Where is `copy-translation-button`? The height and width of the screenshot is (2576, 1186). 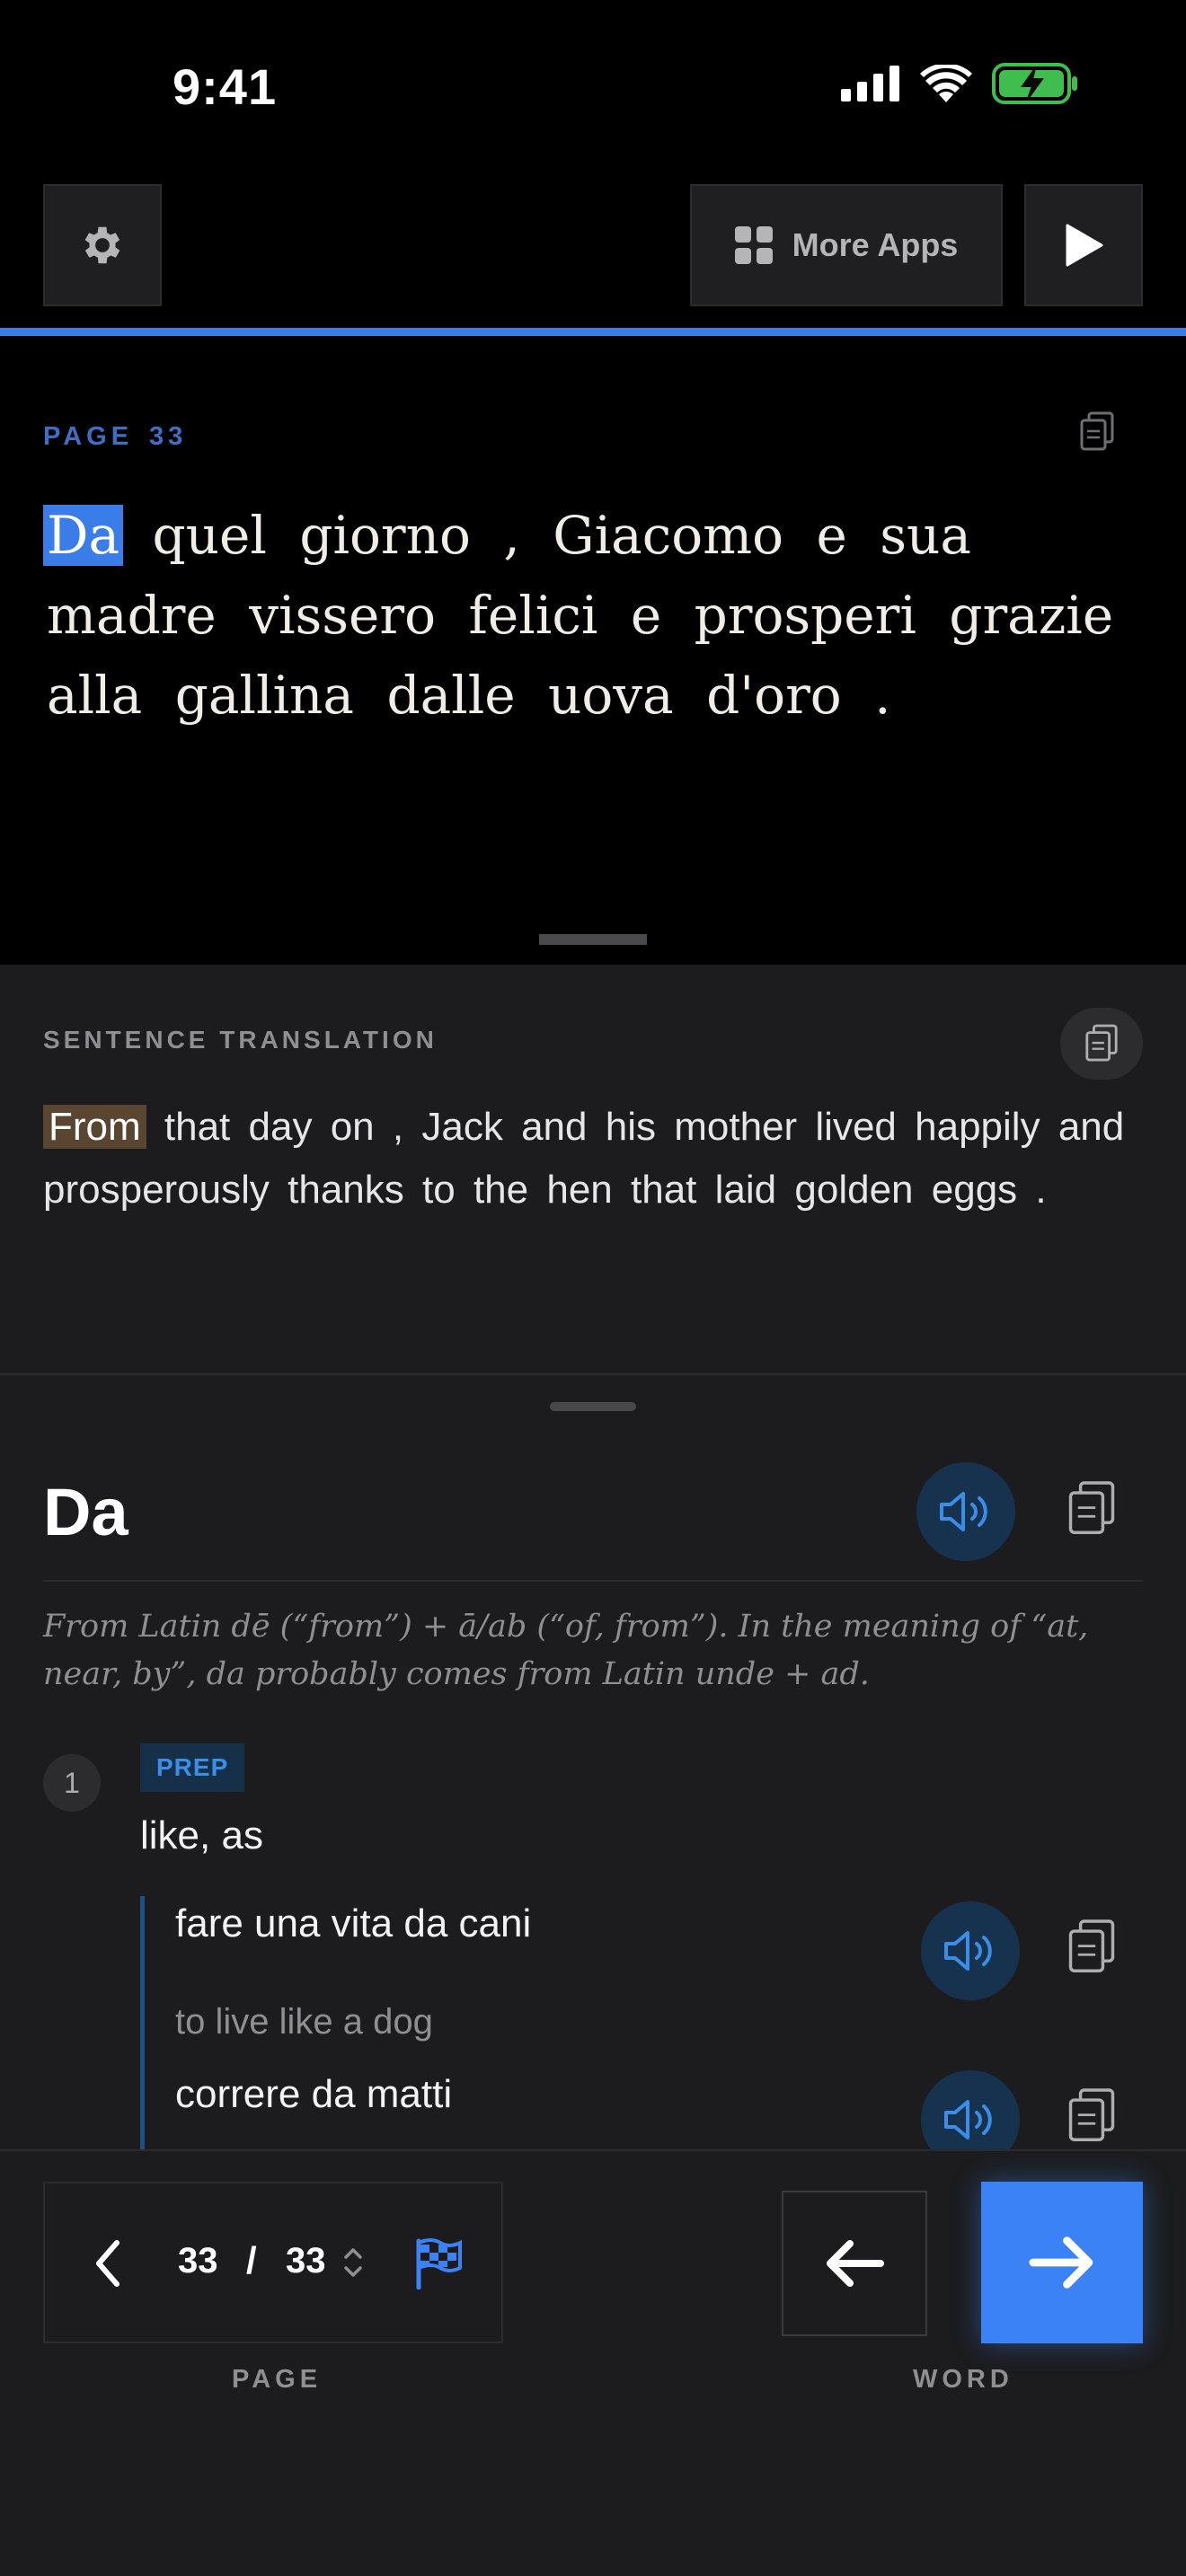 copy-translation-button is located at coordinates (1101, 1044).